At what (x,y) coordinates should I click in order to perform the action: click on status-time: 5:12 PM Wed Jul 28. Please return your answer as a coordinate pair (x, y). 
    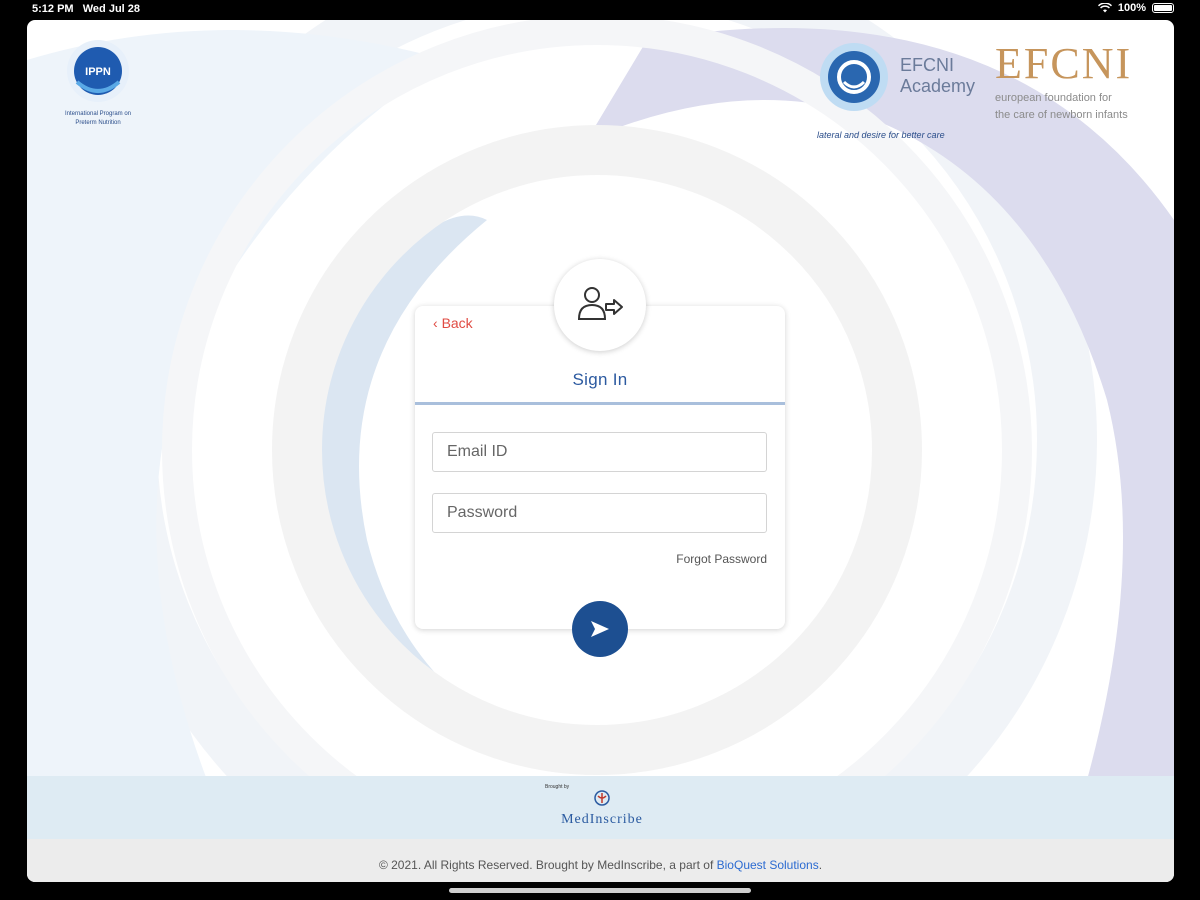
    Looking at the image, I should click on (86, 9).